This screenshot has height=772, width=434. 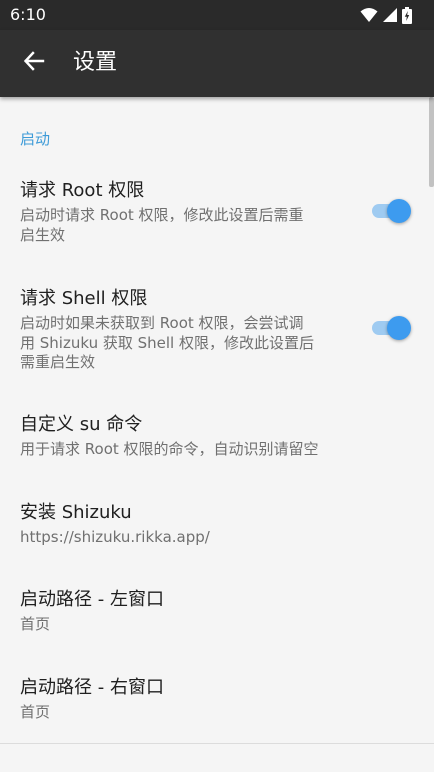 I want to click on divider, so click(x=217, y=743).